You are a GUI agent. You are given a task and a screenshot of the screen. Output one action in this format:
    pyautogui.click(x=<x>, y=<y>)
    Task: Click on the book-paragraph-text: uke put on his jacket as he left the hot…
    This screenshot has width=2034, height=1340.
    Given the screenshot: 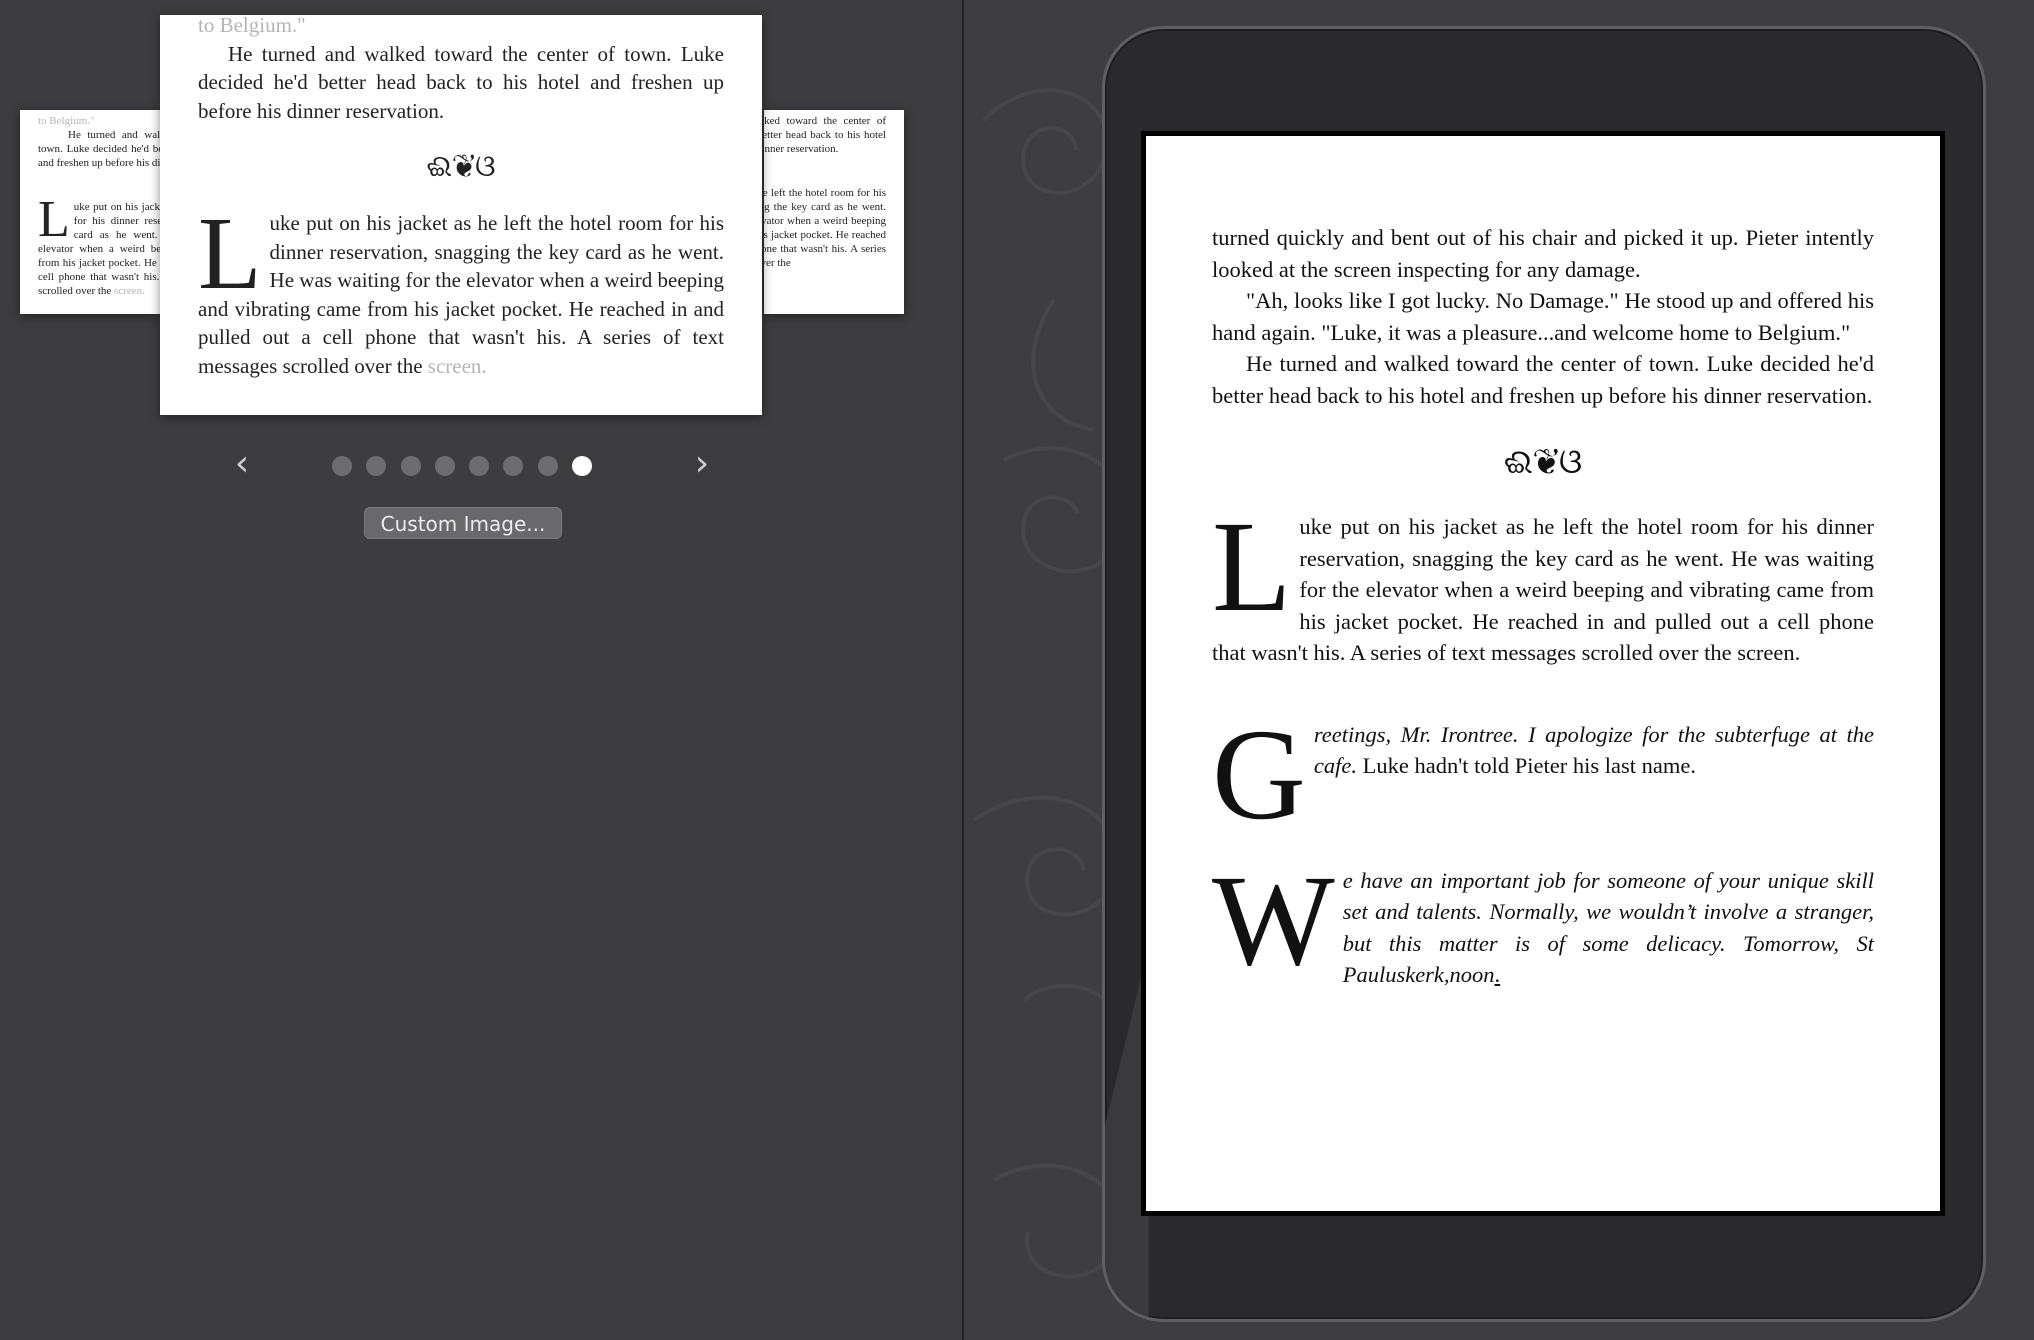 What is the action you would take?
    pyautogui.click(x=1543, y=589)
    